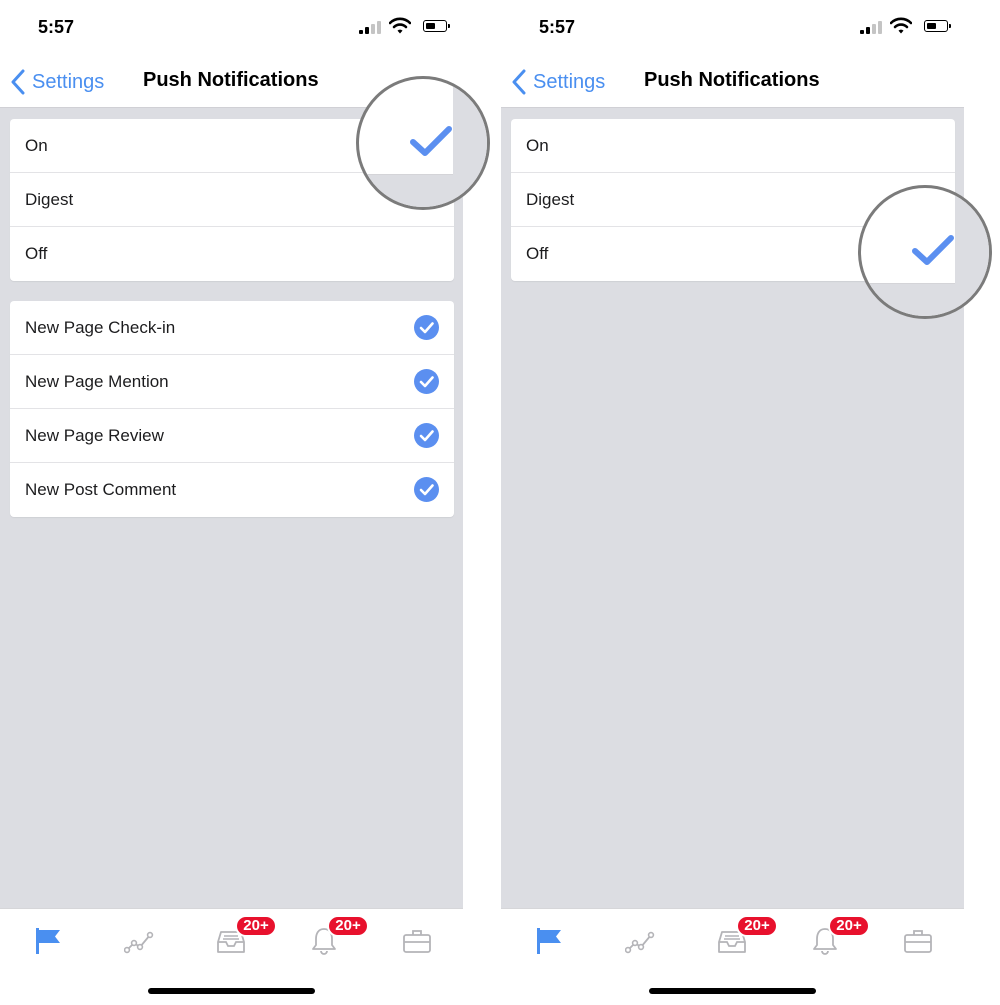 This screenshot has height=1005, width=1000. What do you see at coordinates (100, 327) in the screenshot?
I see `category-label: New Page Check-in` at bounding box center [100, 327].